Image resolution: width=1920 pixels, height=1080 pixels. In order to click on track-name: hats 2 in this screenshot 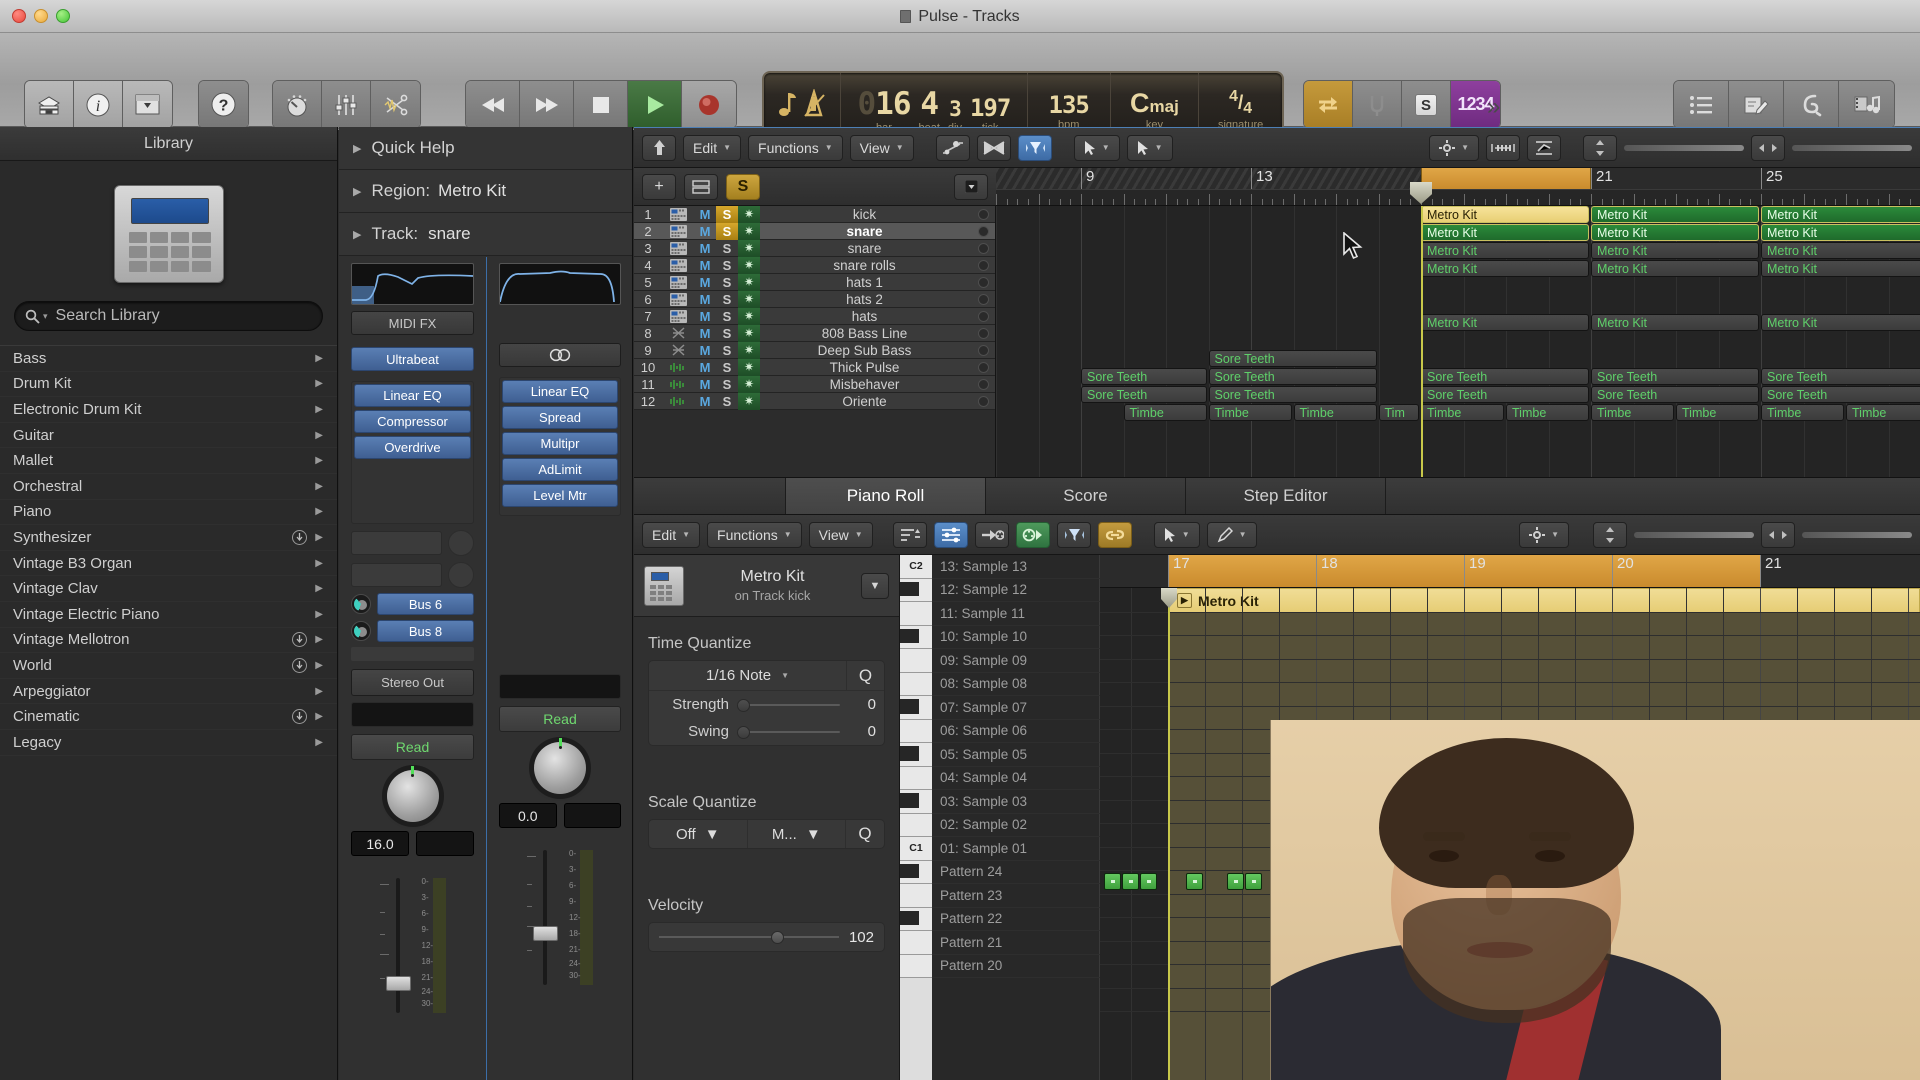, I will do `click(877, 299)`.